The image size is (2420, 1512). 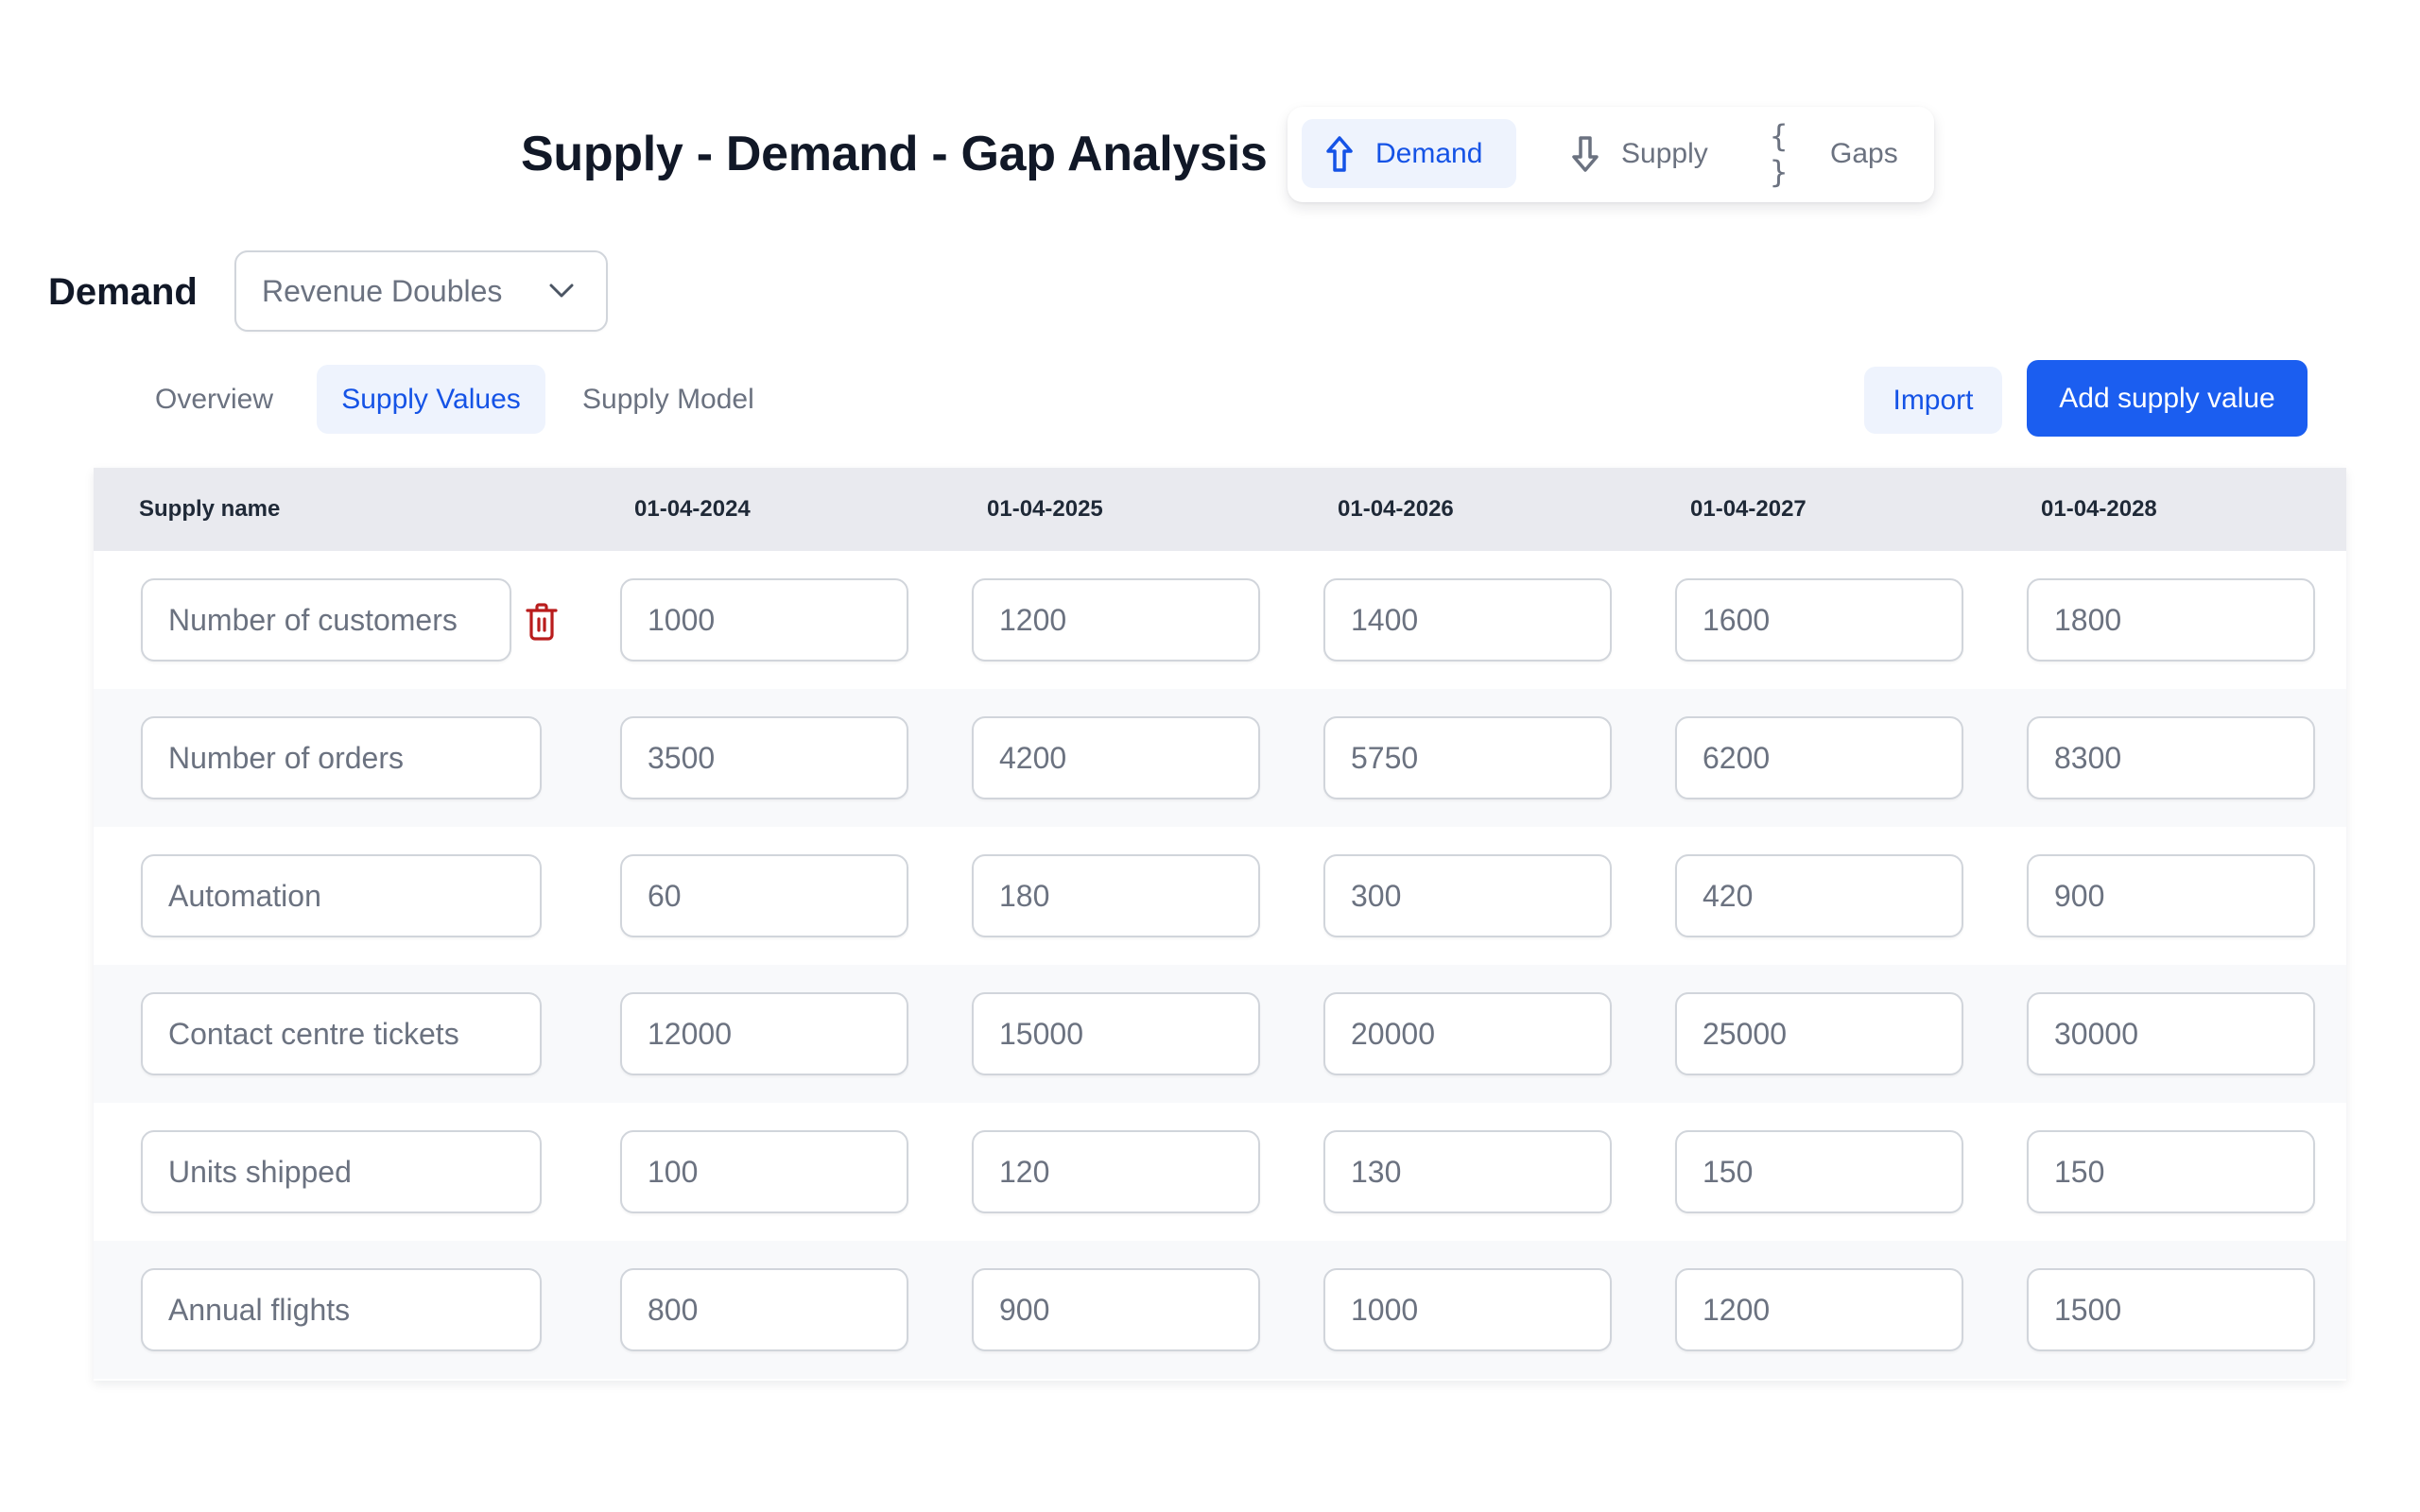 I want to click on trash-icon, so click(x=542, y=622).